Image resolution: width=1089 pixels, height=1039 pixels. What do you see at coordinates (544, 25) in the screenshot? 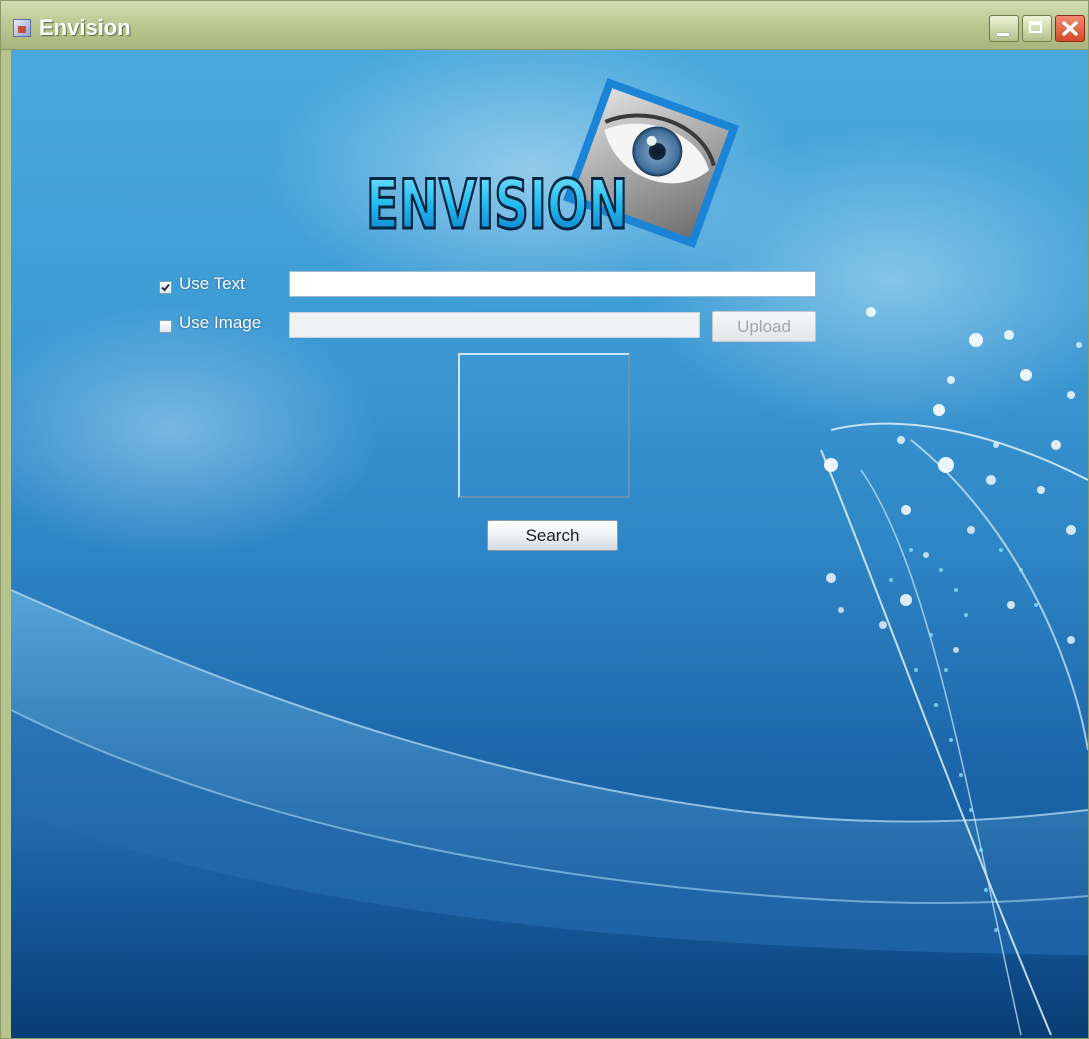
I see `title-bar: Envision` at bounding box center [544, 25].